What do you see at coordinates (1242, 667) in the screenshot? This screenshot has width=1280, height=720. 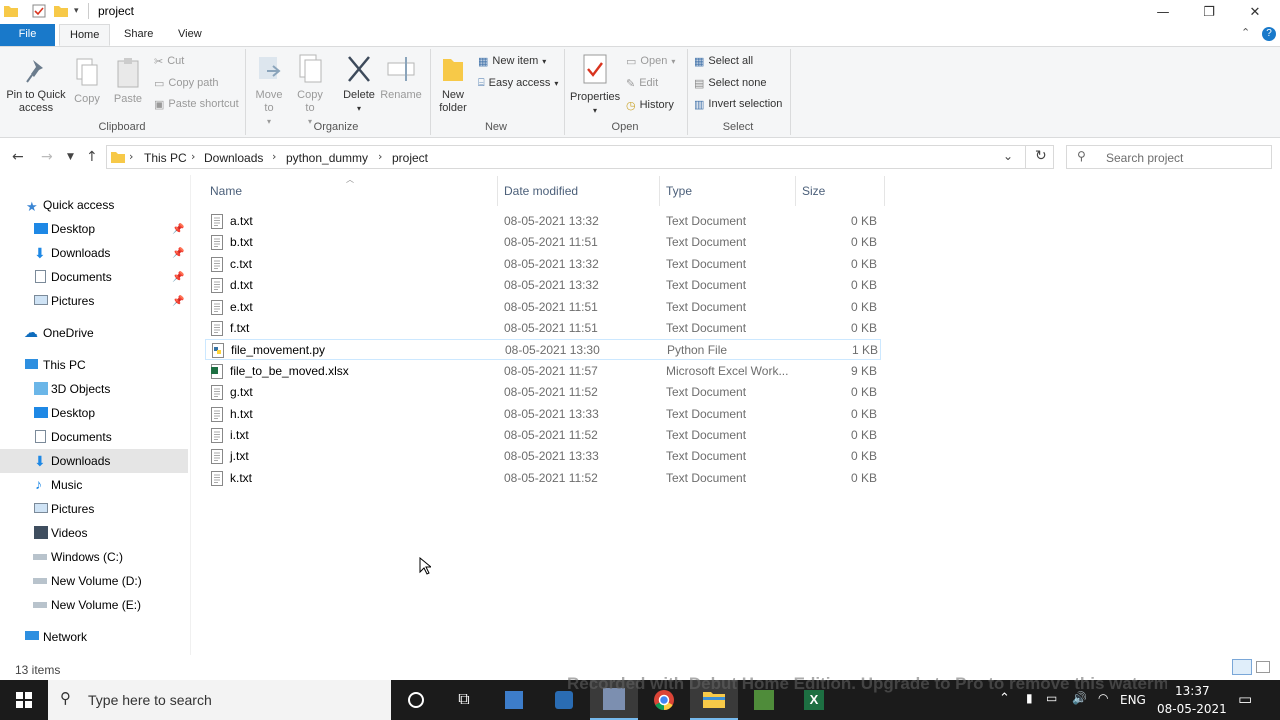 I see `details-view-icon` at bounding box center [1242, 667].